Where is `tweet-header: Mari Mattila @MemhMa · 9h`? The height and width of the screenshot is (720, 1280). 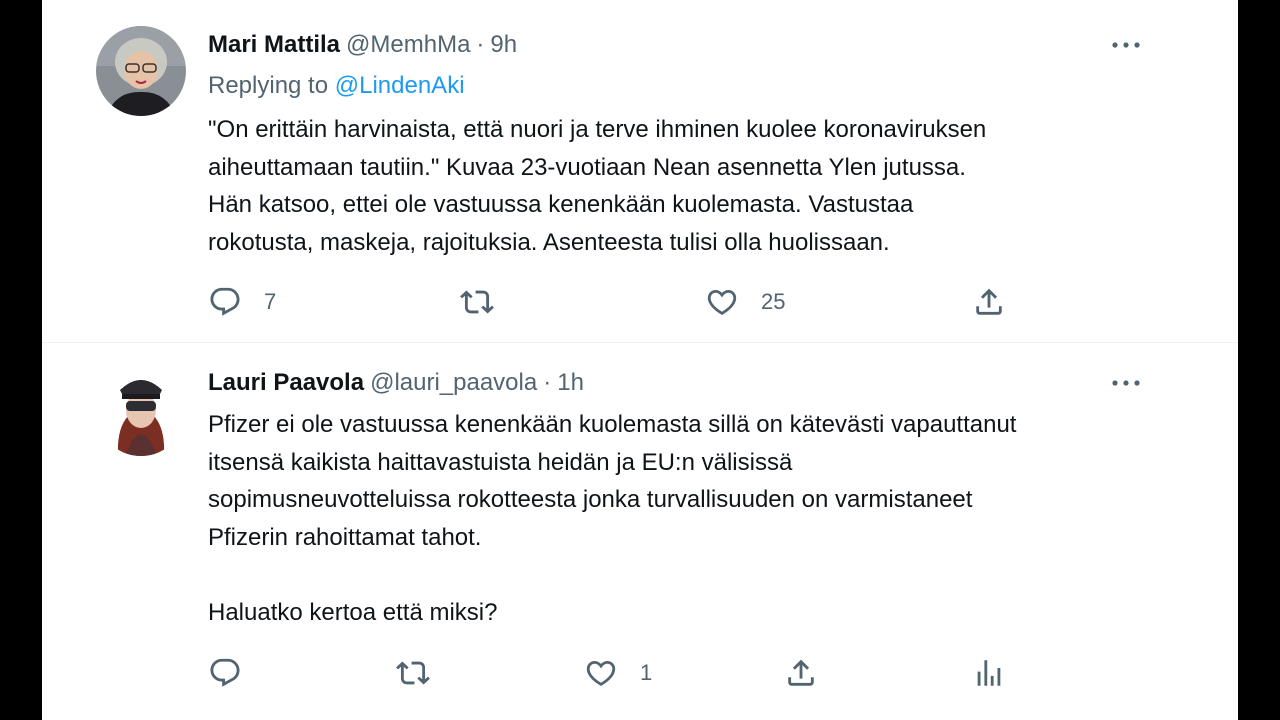
tweet-header: Mari Mattila @MemhMa · 9h is located at coordinates (362, 45).